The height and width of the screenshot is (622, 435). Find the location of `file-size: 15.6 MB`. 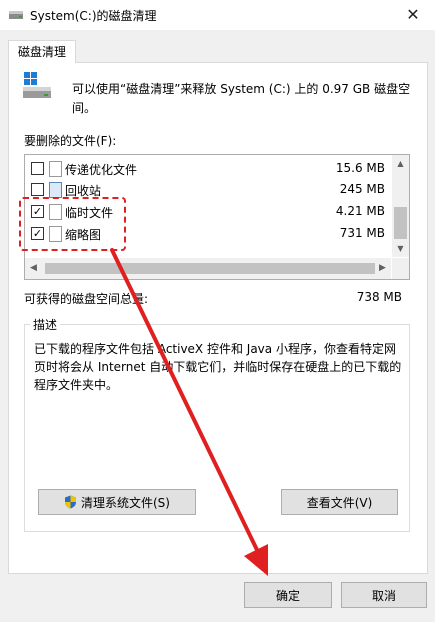

file-size: 15.6 MB is located at coordinates (360, 168).